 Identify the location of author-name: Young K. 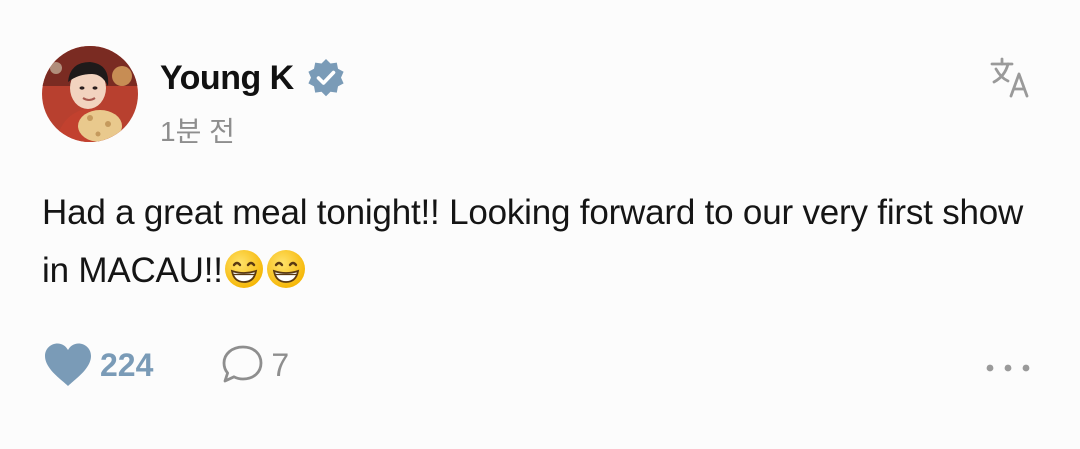
(227, 78).